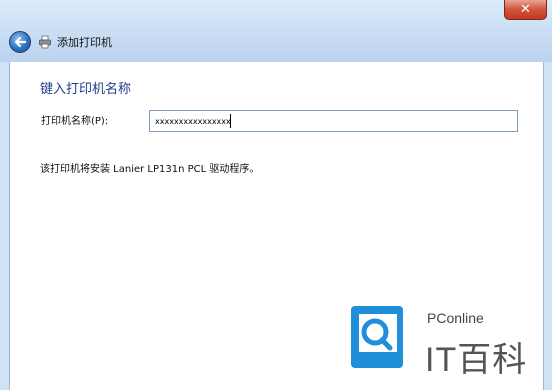 The height and width of the screenshot is (390, 552). I want to click on close-icon: ✕, so click(525, 9).